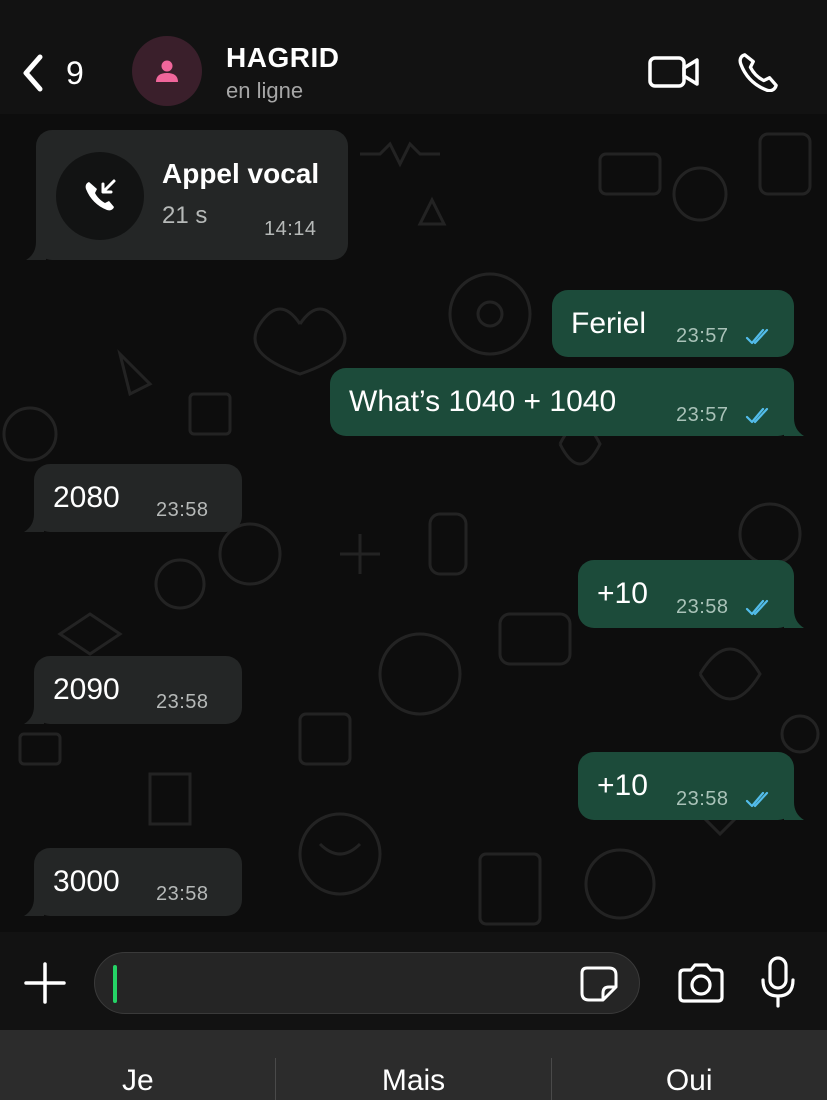 Image resolution: width=827 pixels, height=1100 pixels. I want to click on call-duration: 21 s, so click(185, 215).